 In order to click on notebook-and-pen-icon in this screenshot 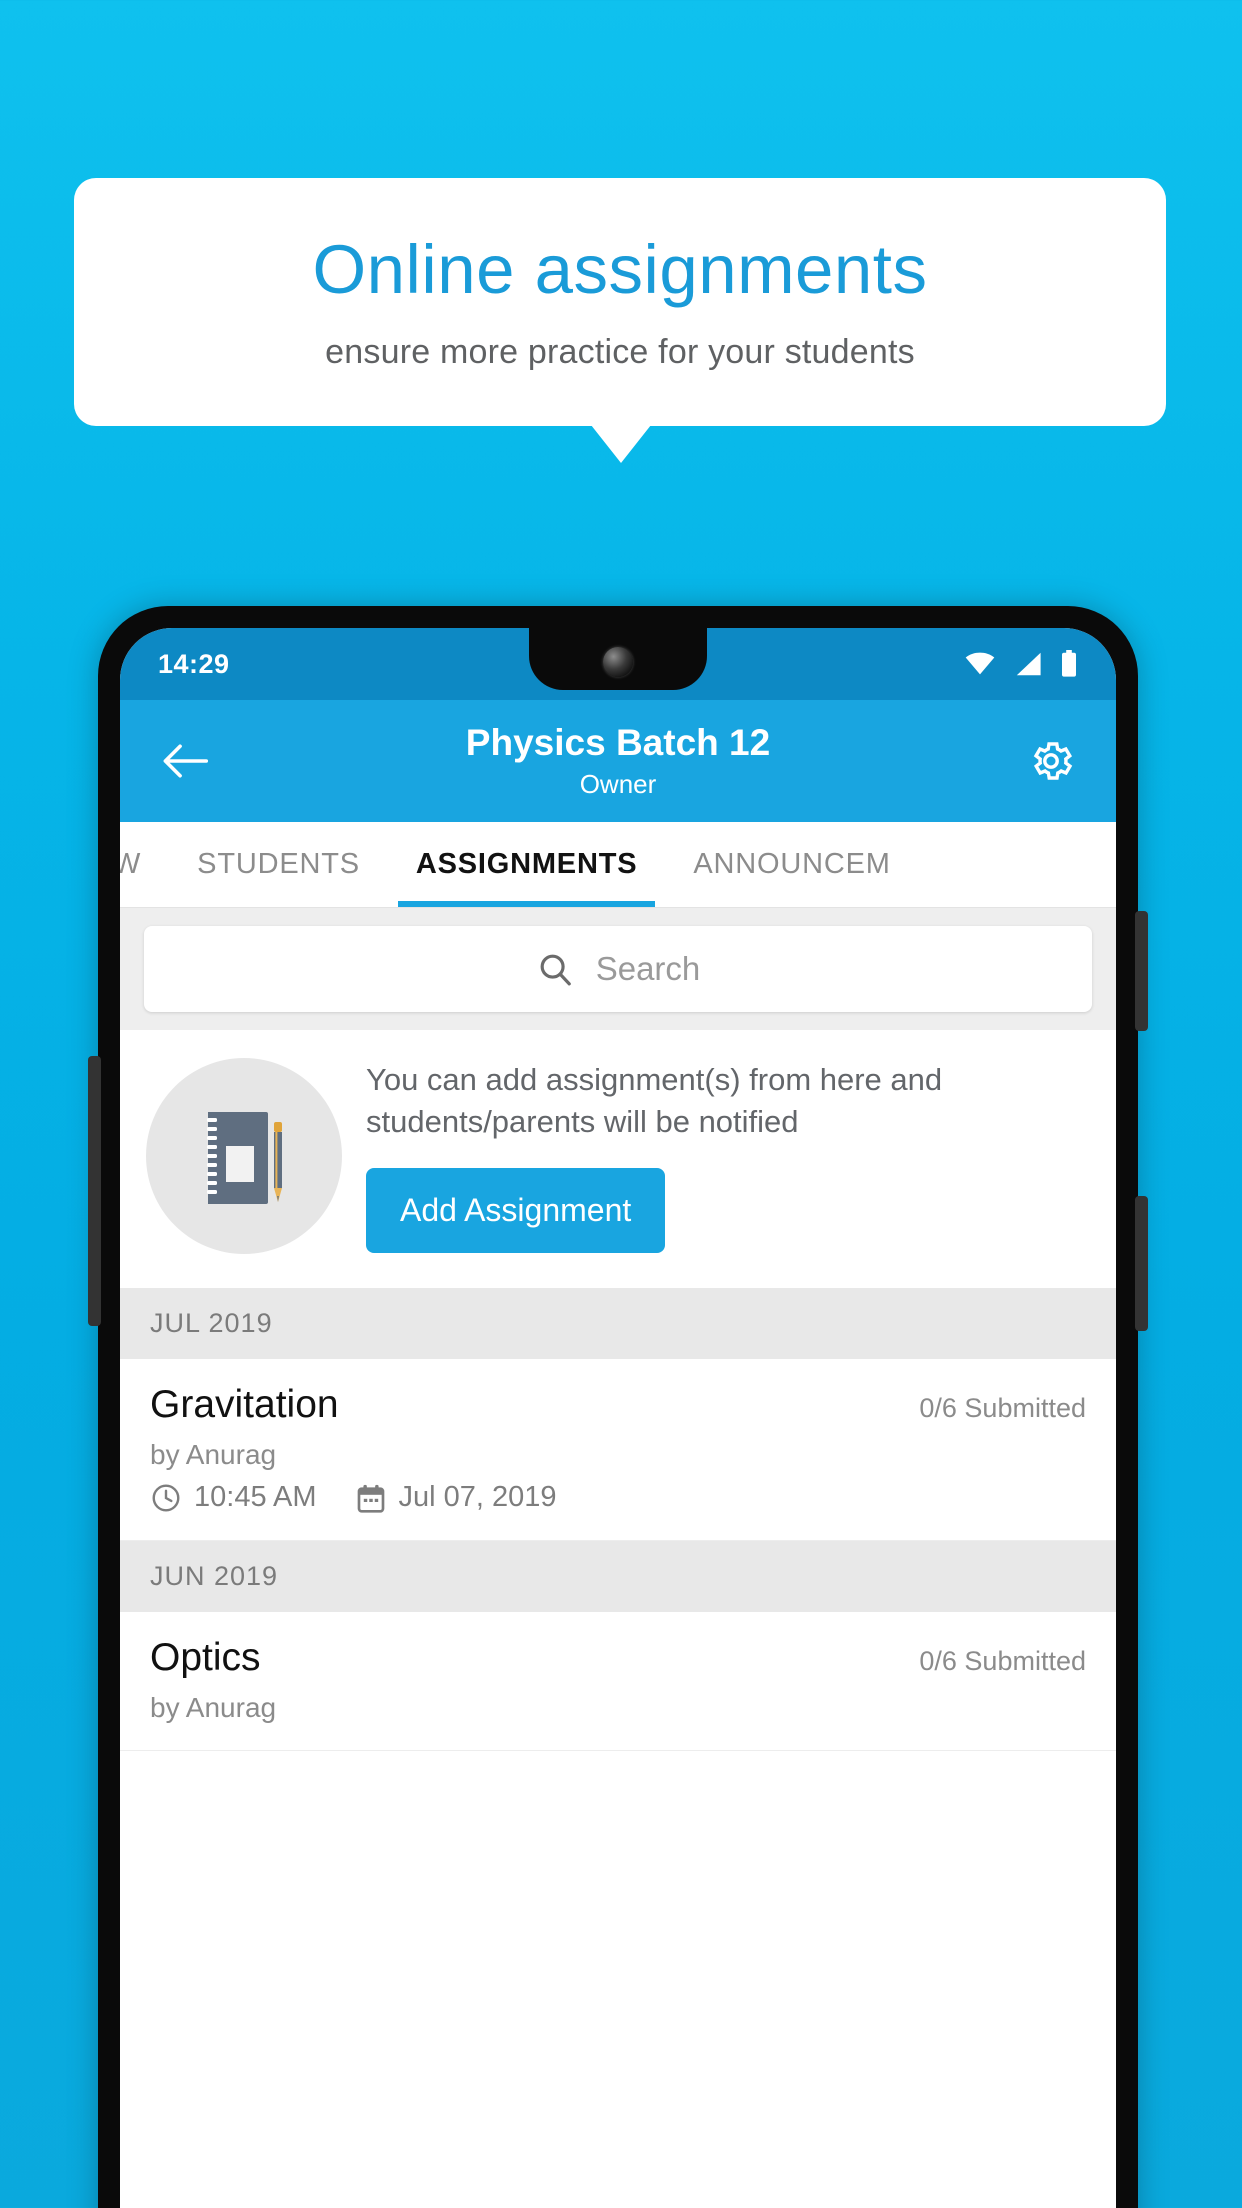, I will do `click(244, 1156)`.